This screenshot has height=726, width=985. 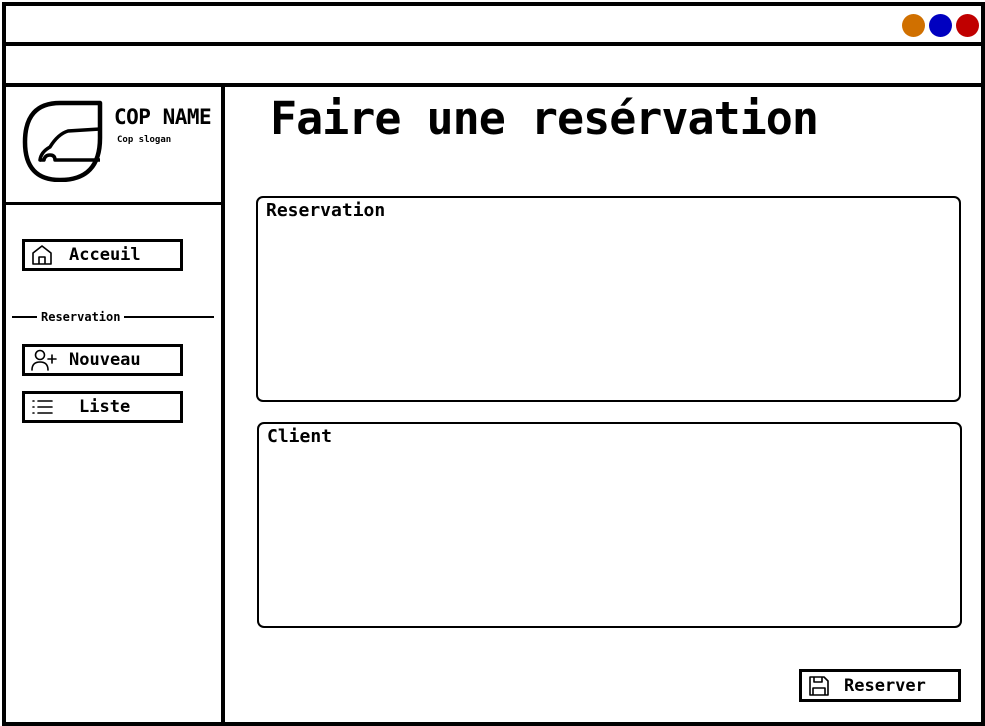 I want to click on home-icon, so click(x=42, y=255).